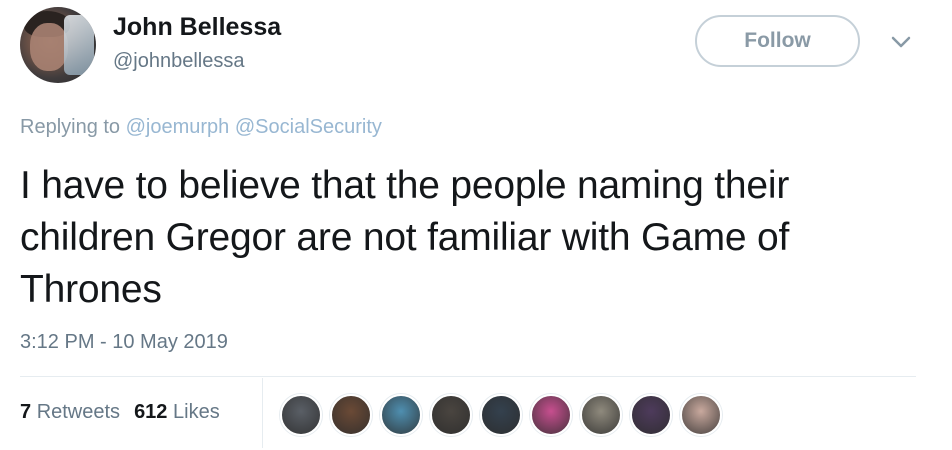  Describe the element at coordinates (151, 412) in the screenshot. I see `likes-count: 612` at that location.